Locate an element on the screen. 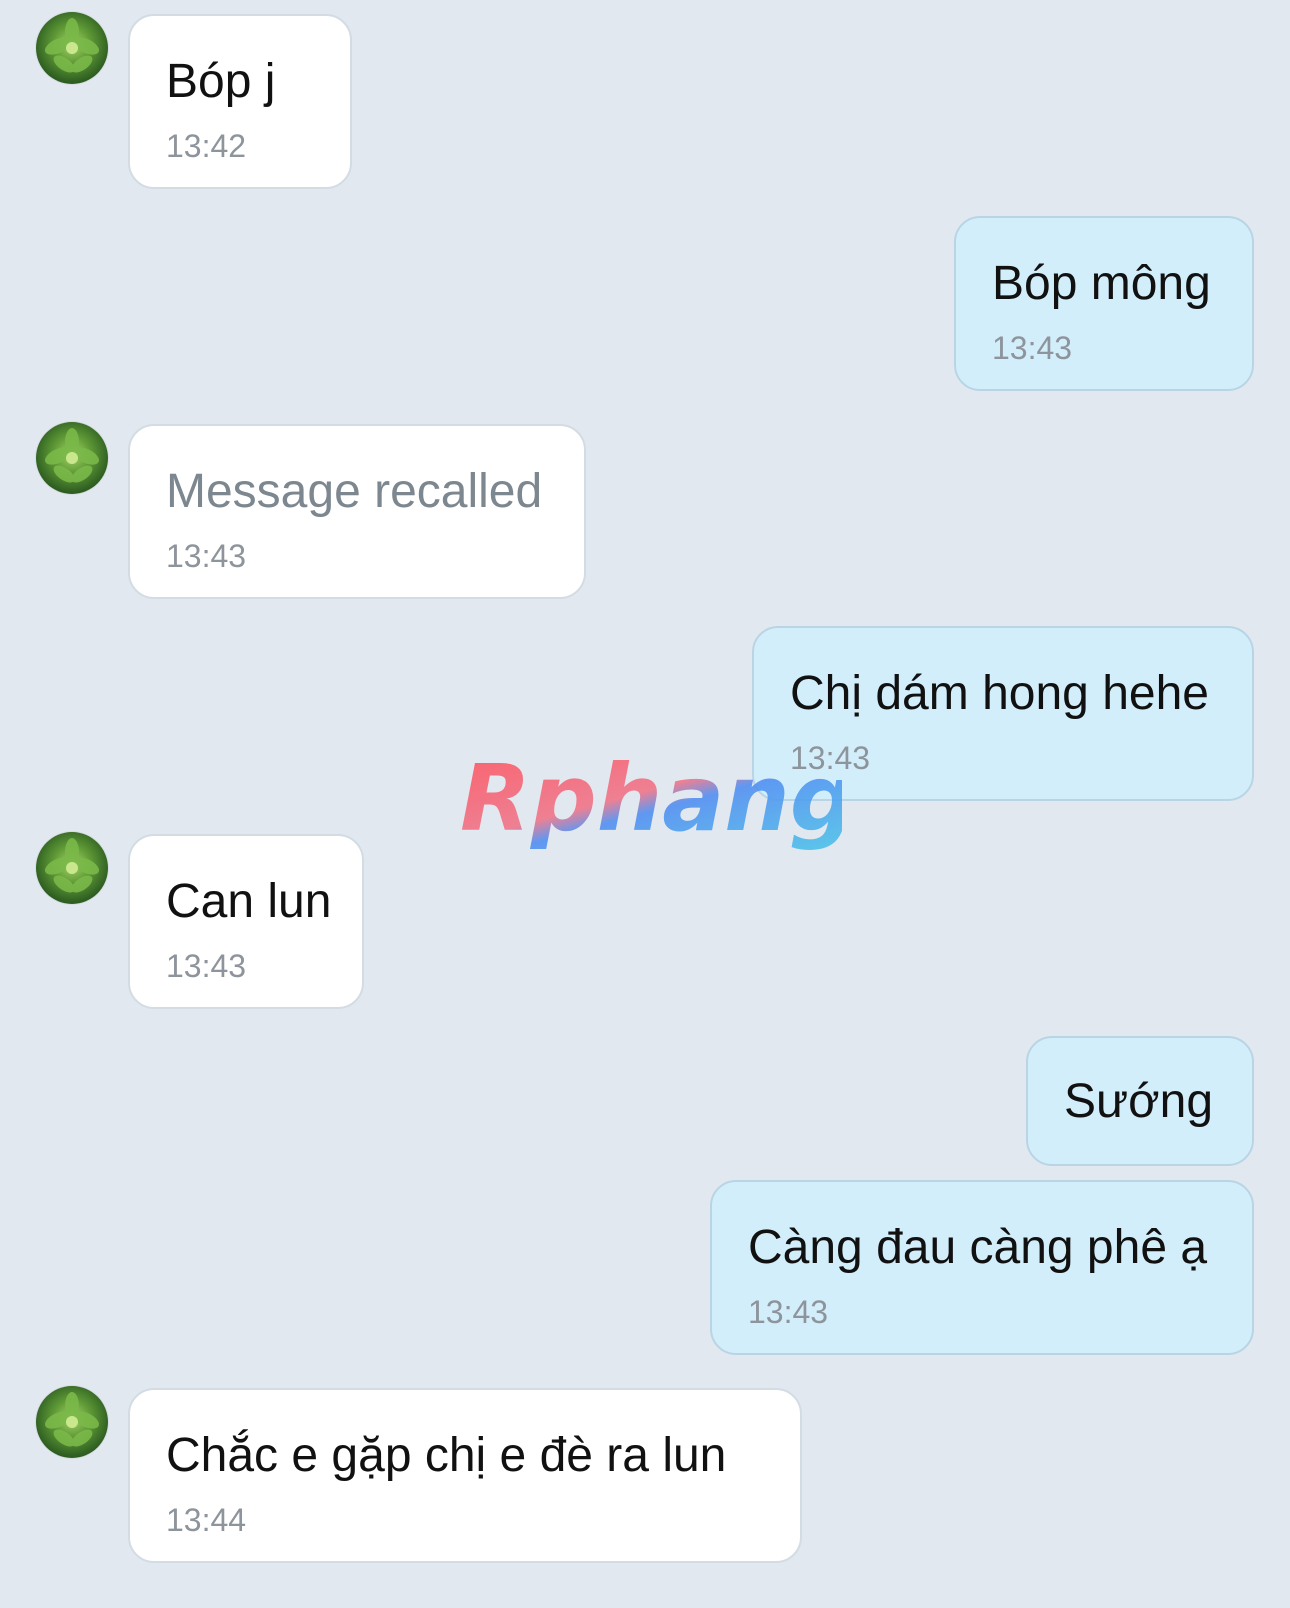 This screenshot has width=1290, height=1608. message-timestamp: 13:42 is located at coordinates (206, 146).